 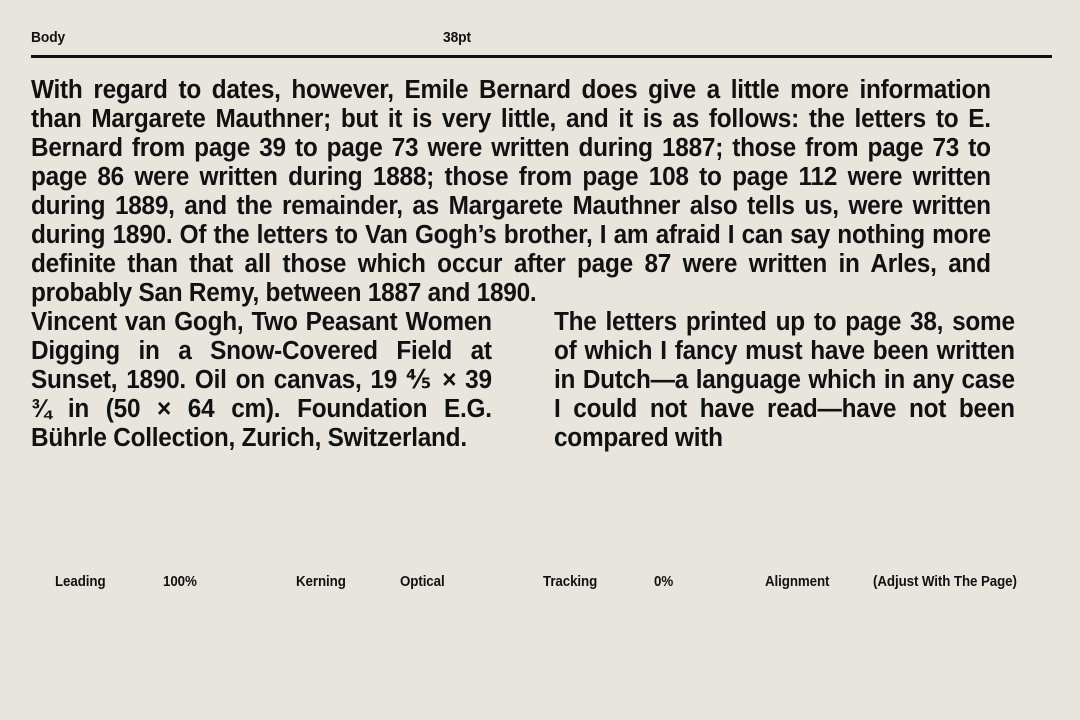 I want to click on header-divider-rule, so click(x=541, y=56).